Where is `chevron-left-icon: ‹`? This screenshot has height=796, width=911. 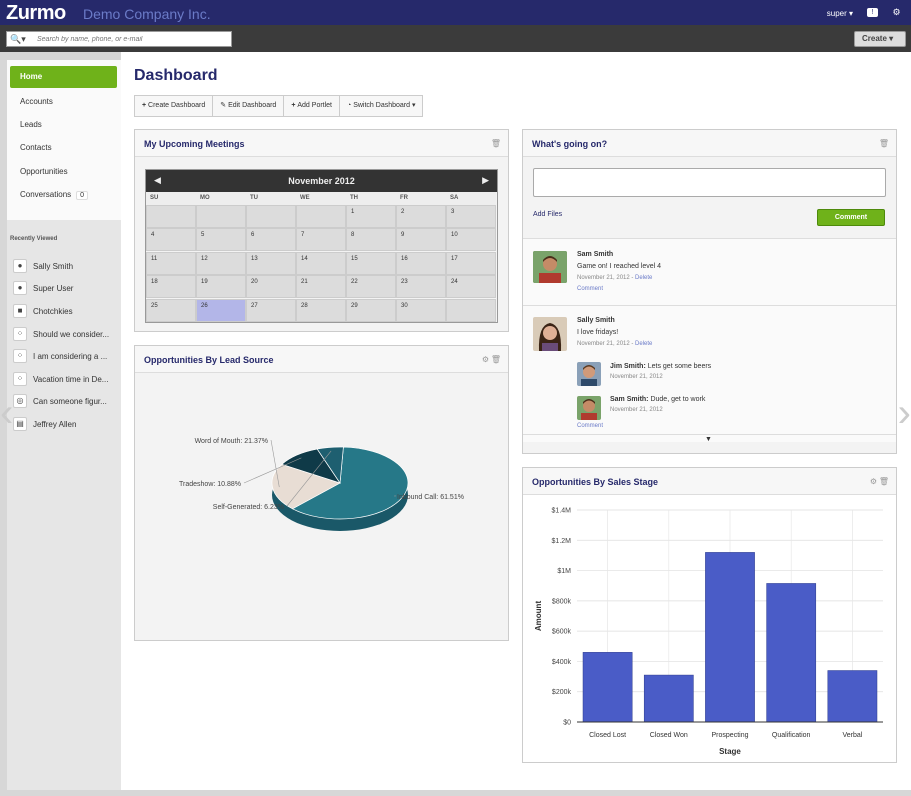 chevron-left-icon: ‹ is located at coordinates (9, 413).